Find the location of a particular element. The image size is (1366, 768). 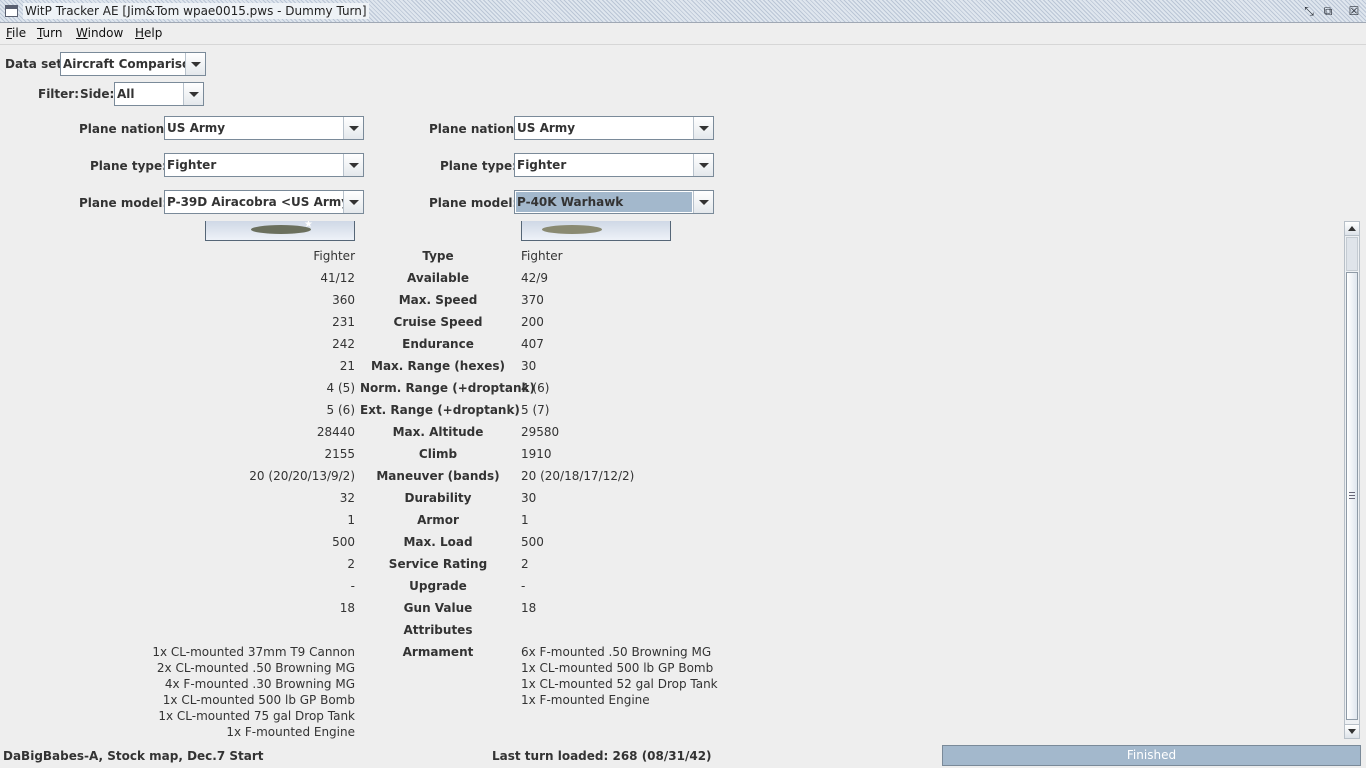

dataset-value: Aircraft Comparison is located at coordinates (131, 64).